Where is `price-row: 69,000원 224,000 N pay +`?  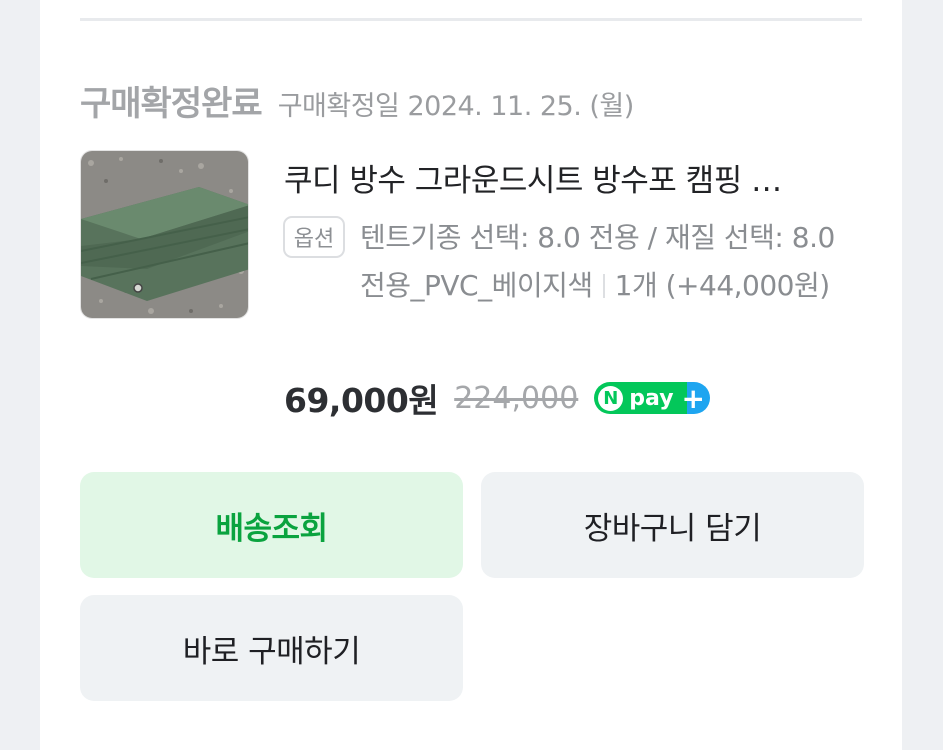
price-row: 69,000원 224,000 N pay + is located at coordinates (497, 398).